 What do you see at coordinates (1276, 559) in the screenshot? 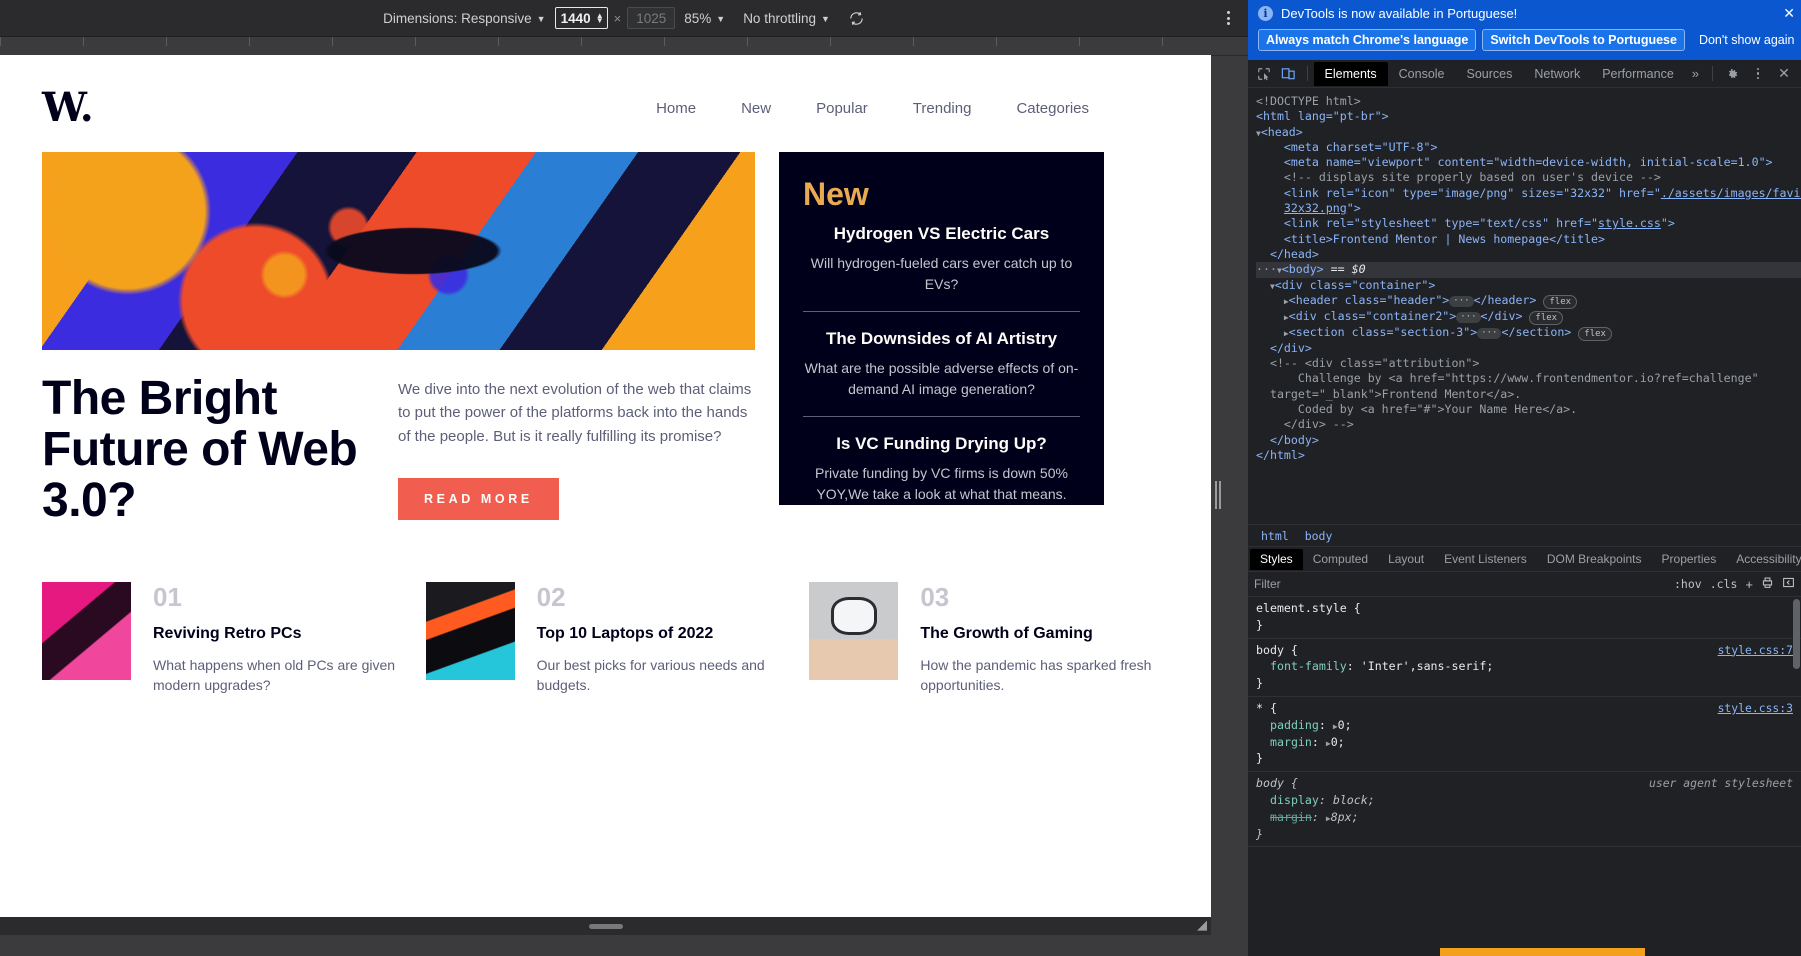
I see `tab-styles: Styles` at bounding box center [1276, 559].